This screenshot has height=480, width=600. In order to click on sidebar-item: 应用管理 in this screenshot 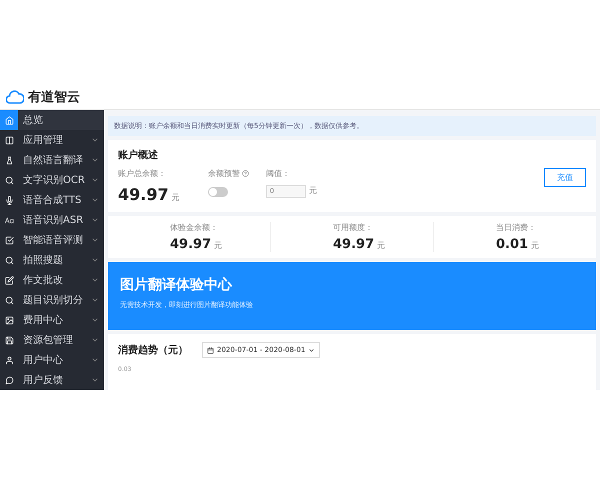, I will do `click(52, 140)`.